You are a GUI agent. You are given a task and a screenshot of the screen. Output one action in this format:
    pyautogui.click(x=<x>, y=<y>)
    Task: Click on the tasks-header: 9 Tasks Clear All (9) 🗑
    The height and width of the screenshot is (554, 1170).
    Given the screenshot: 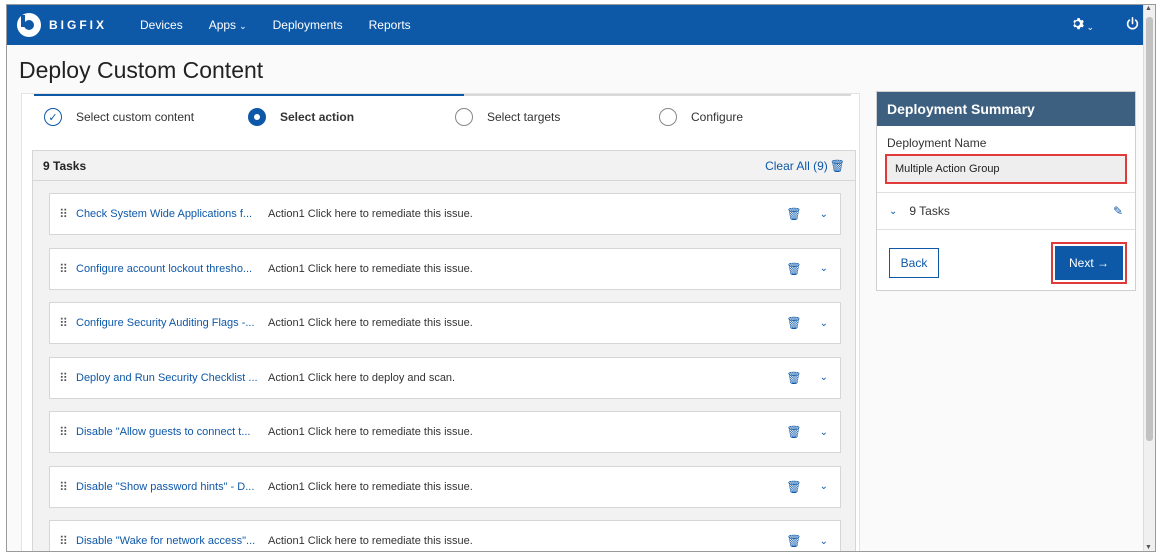 What is the action you would take?
    pyautogui.click(x=444, y=166)
    